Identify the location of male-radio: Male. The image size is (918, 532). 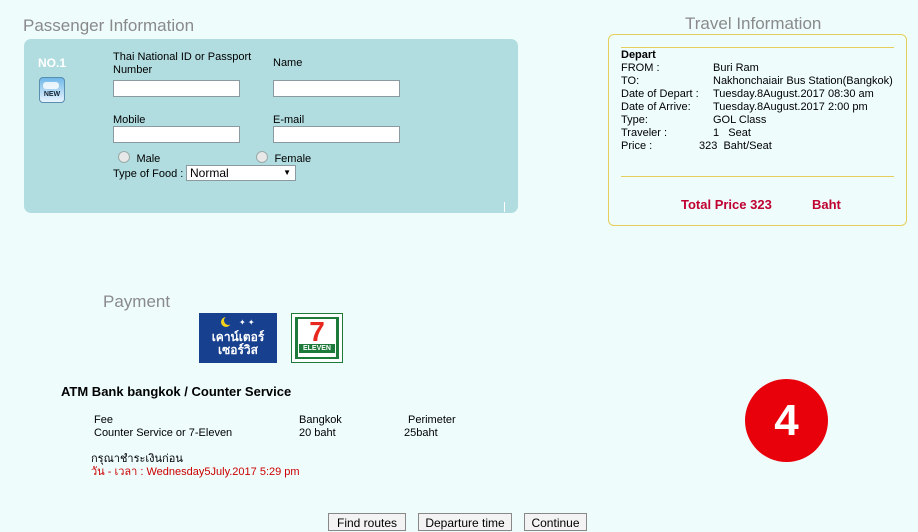
(139, 159).